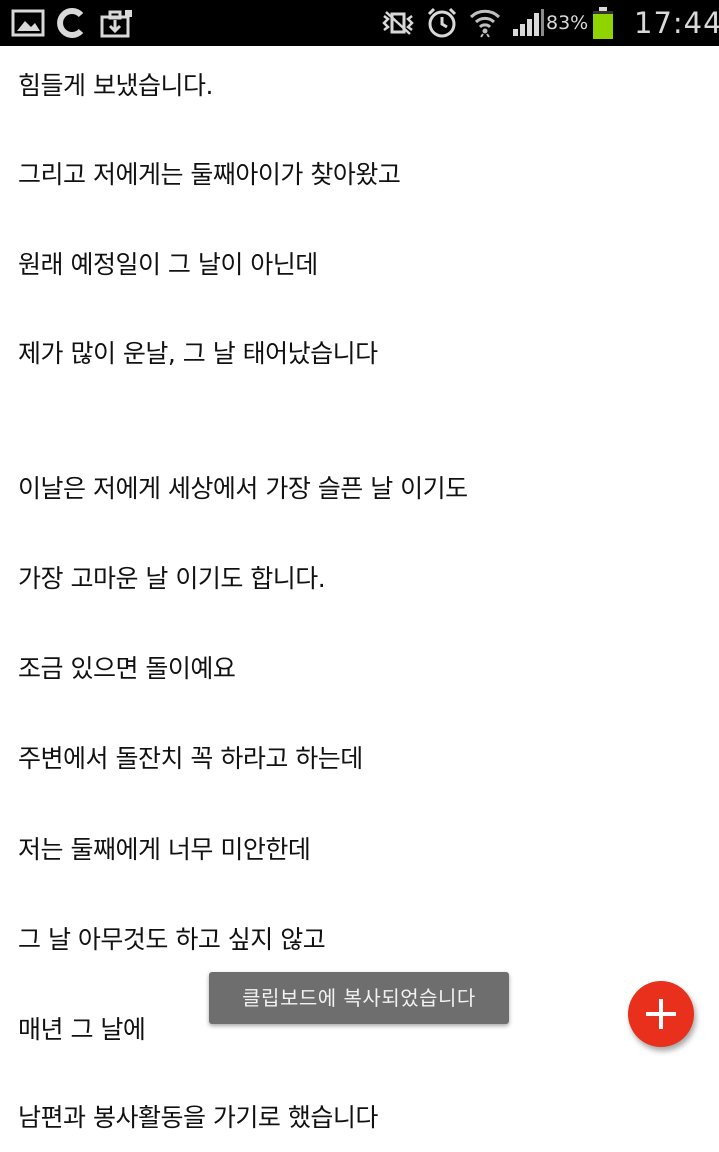 The image size is (719, 1152). Describe the element at coordinates (359, 23) in the screenshot. I see `status-bar: 83% 17:44` at that location.